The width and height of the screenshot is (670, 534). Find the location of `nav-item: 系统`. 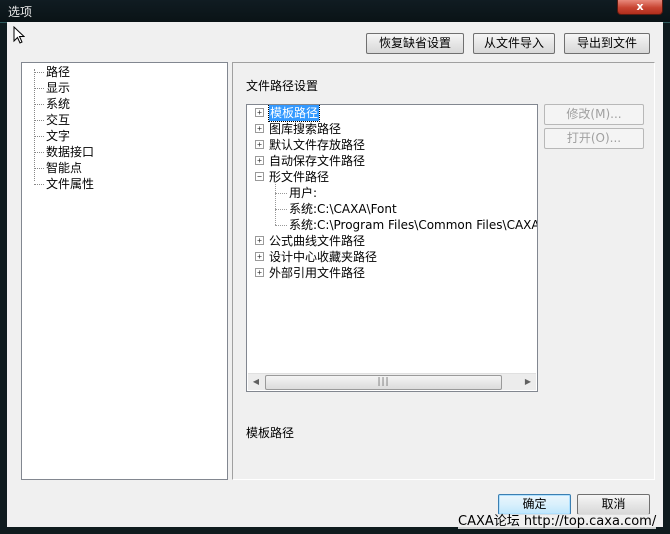

nav-item: 系统 is located at coordinates (58, 104).